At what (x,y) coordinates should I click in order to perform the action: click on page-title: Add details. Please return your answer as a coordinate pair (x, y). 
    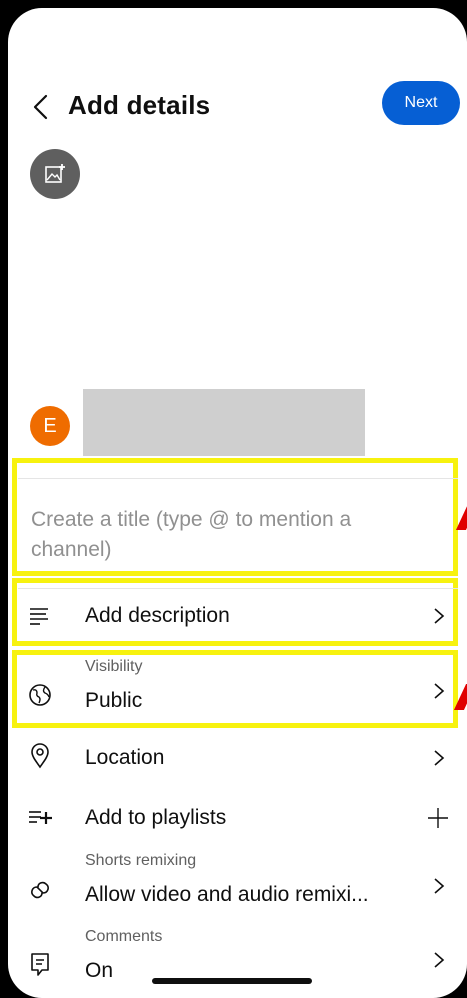
    Looking at the image, I should click on (139, 105).